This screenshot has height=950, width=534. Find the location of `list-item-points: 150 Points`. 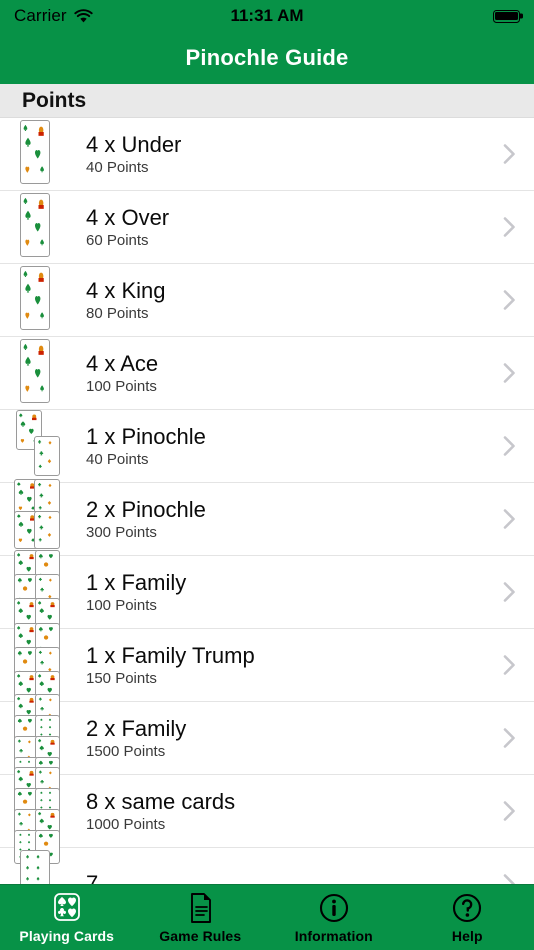

list-item-points: 150 Points is located at coordinates (121, 678).